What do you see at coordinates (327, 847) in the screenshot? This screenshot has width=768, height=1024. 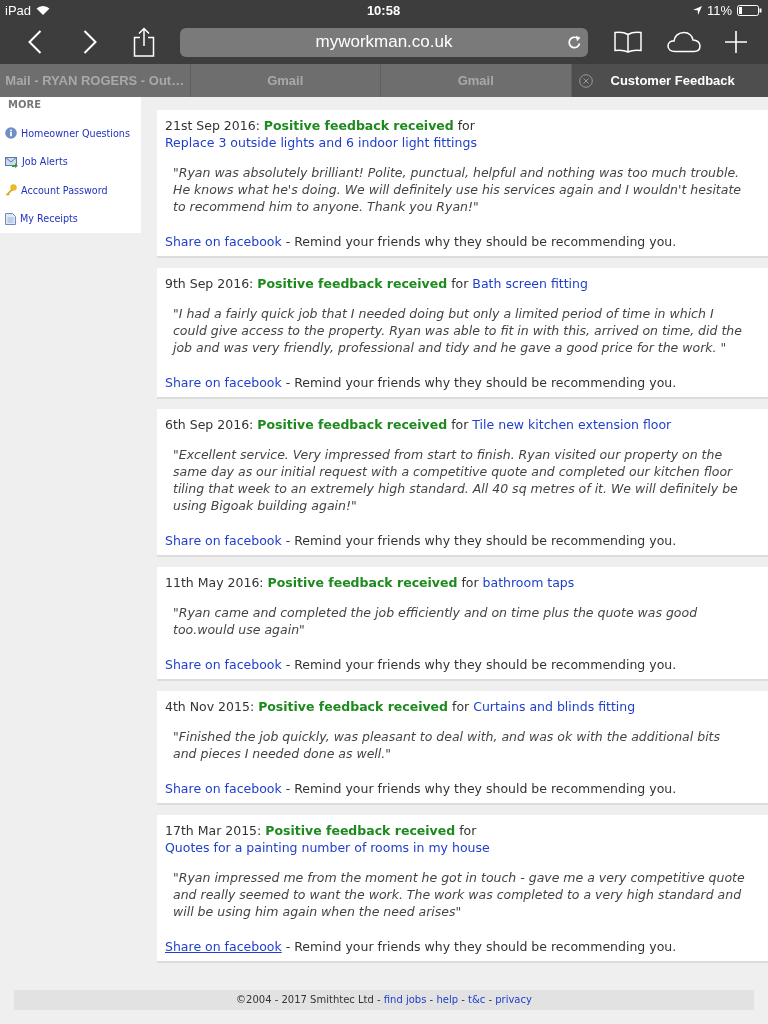 I see `job-link: Quotes for a painting number of rooms in my house` at bounding box center [327, 847].